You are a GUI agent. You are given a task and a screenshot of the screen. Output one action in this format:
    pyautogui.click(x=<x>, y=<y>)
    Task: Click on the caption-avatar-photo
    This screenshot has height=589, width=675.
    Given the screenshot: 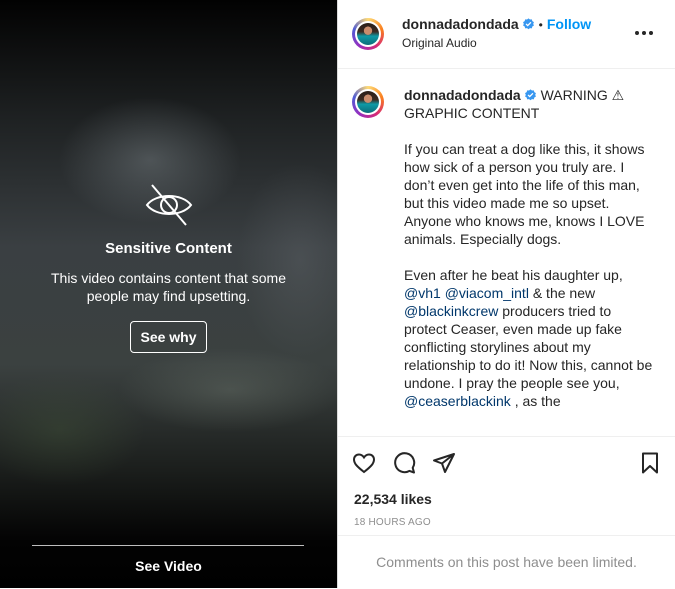 What is the action you would take?
    pyautogui.click(x=368, y=102)
    